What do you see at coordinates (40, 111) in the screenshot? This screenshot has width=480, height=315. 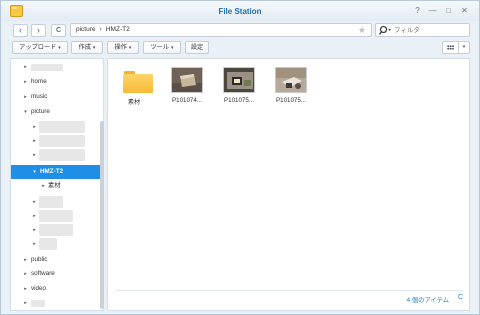 I see `tree-label-picture: picture` at bounding box center [40, 111].